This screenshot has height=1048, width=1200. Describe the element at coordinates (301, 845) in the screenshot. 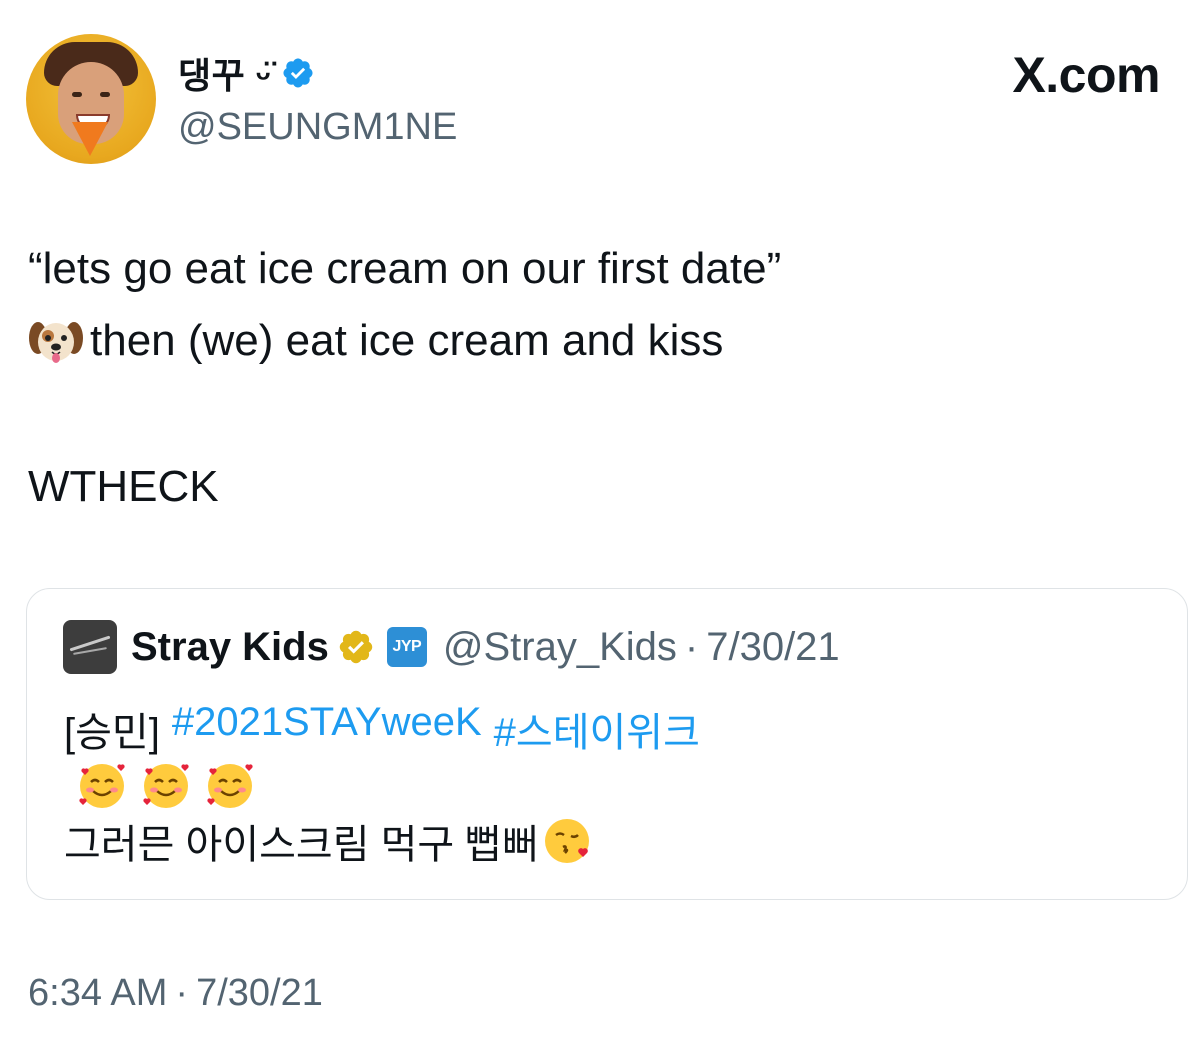

I see `quoted-last-line: 그러믄 아이스크림 먹구 뻡뻐` at that location.